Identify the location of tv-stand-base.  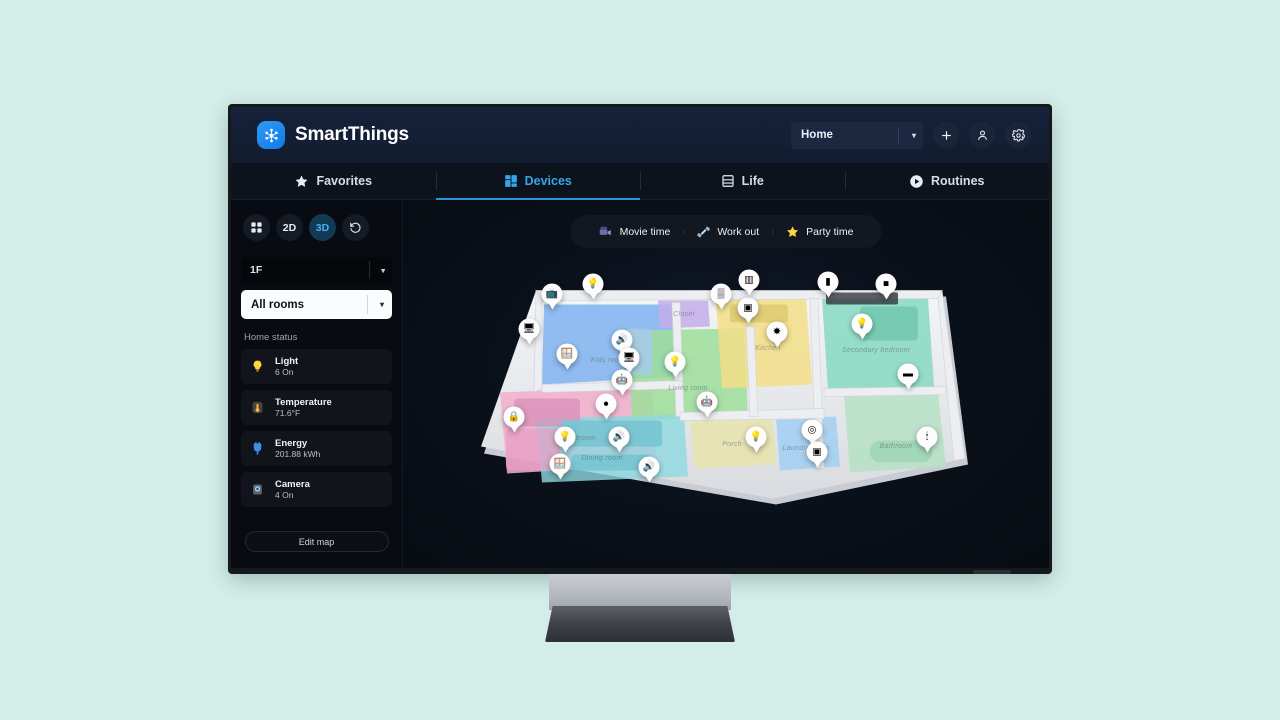
(640, 624).